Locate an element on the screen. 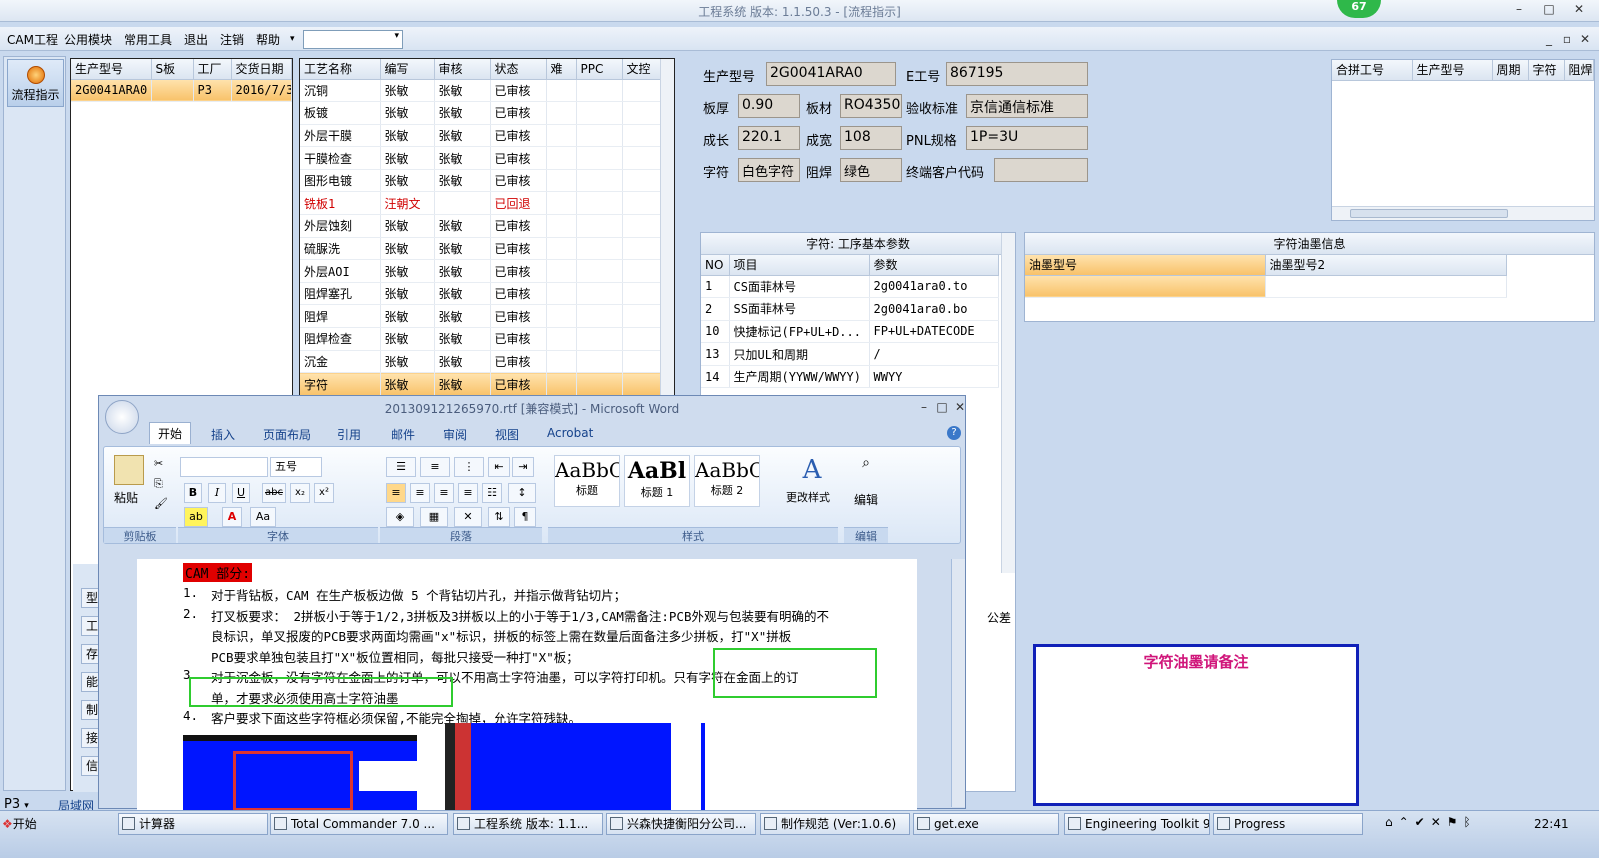  col-status: 状态 is located at coordinates (518, 69).